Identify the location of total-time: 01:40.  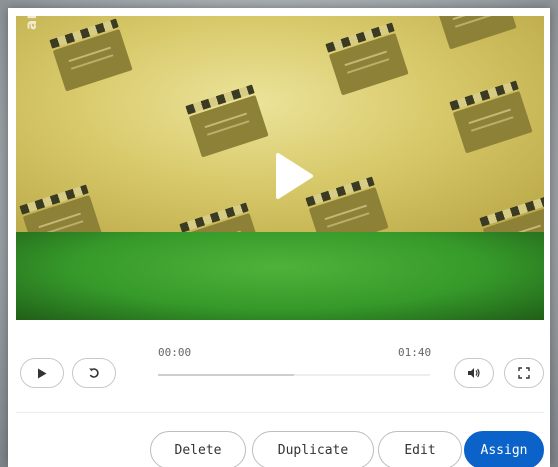
(415, 352).